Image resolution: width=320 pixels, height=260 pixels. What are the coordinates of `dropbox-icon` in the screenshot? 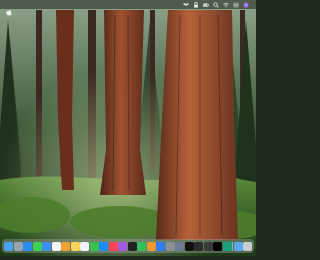 It's located at (186, 5).